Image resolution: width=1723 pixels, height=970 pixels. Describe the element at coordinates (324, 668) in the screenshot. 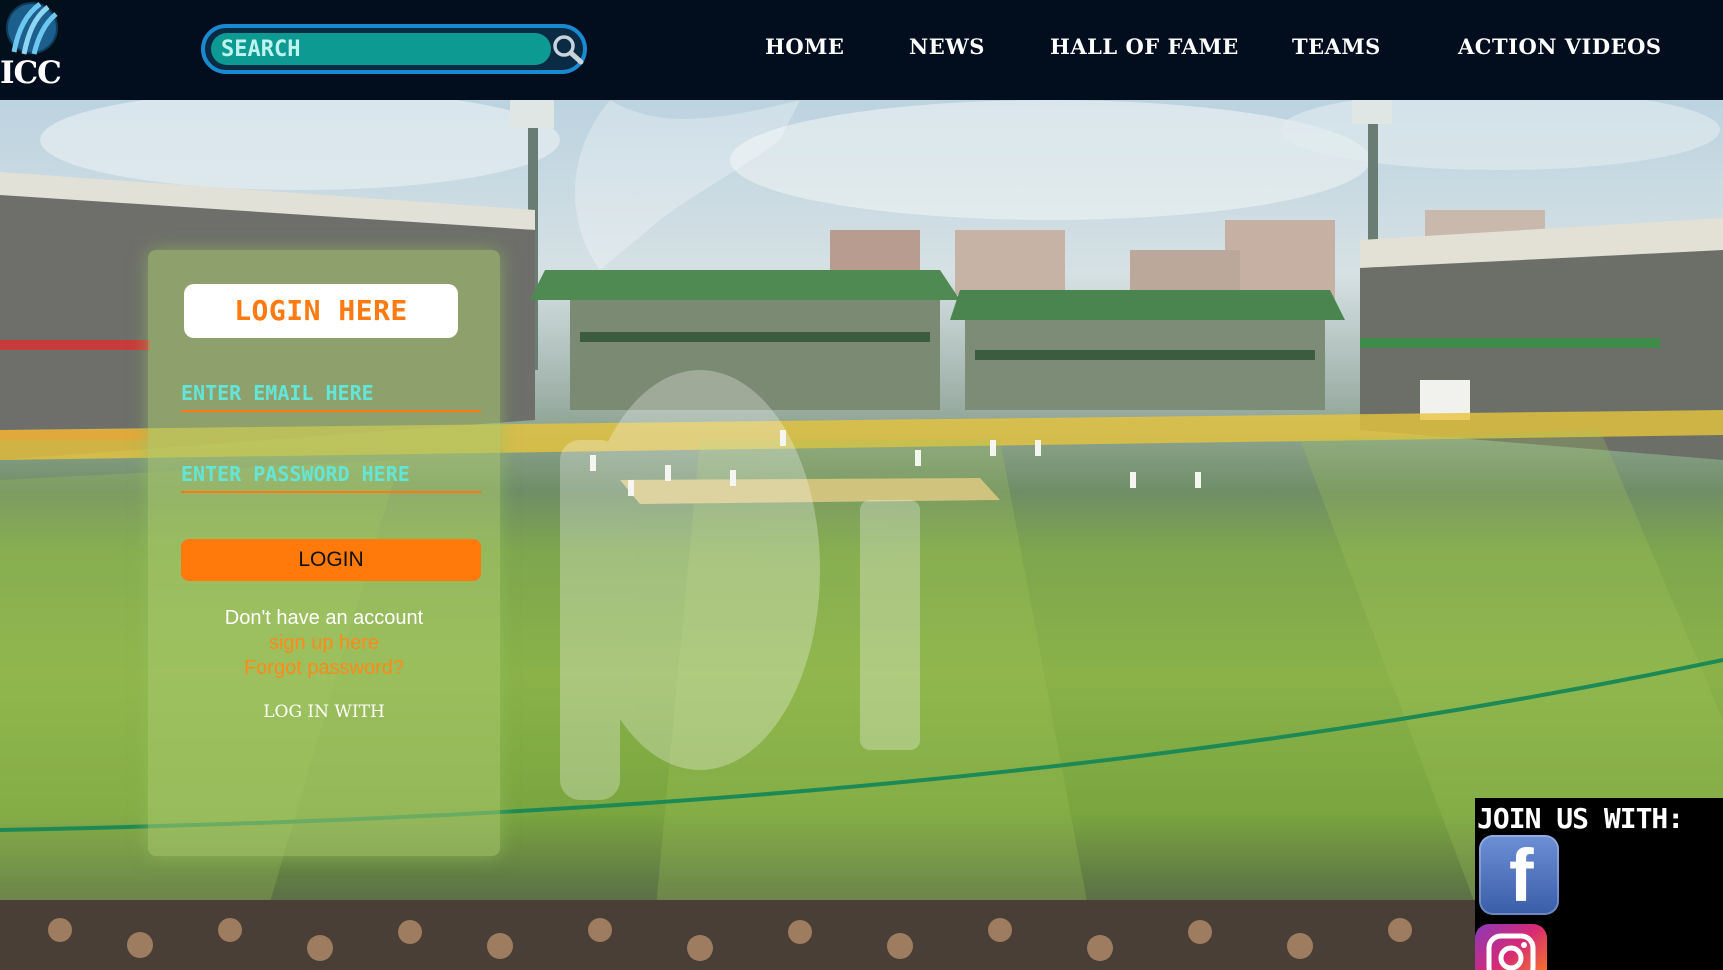

I see `forgot-password-link: Forgot password?` at that location.